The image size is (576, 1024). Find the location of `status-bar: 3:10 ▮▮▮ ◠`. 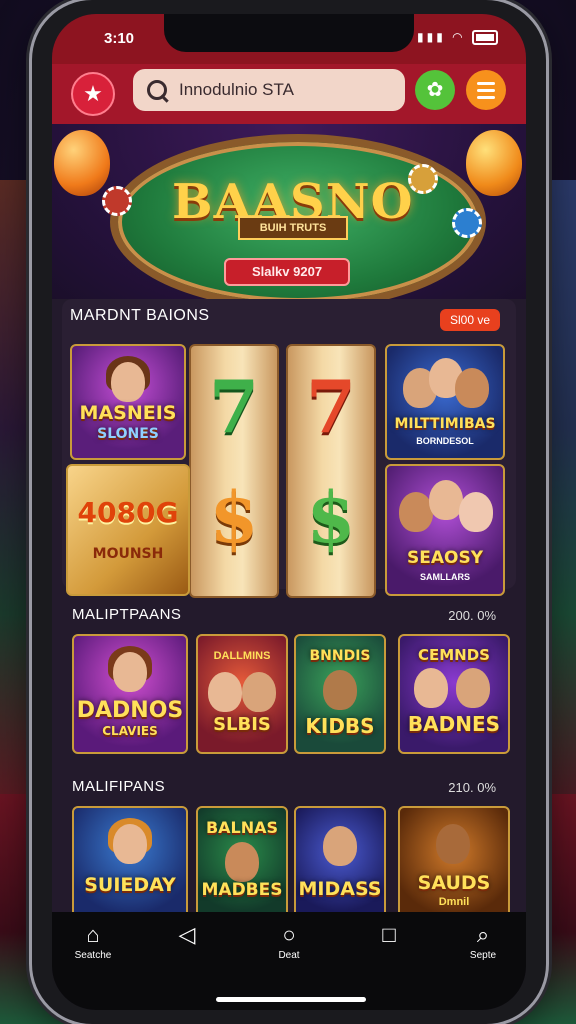

status-bar: 3:10 ▮▮▮ ◠ is located at coordinates (289, 39).